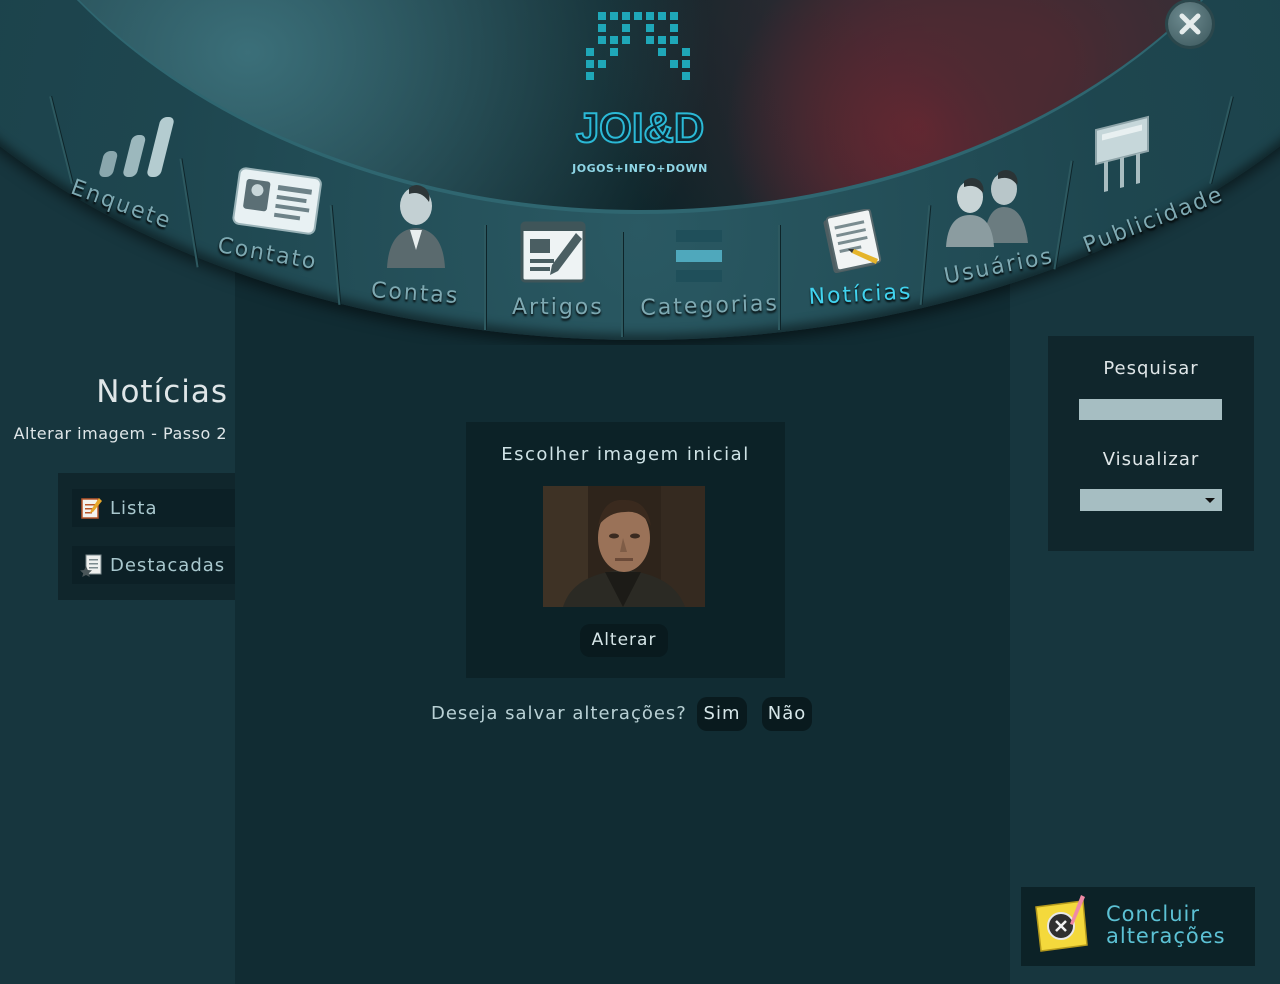 The image size is (1280, 984). Describe the element at coordinates (640, 168) in the screenshot. I see `logo-subtitle: JOGOS+INFO+DOWN` at that location.